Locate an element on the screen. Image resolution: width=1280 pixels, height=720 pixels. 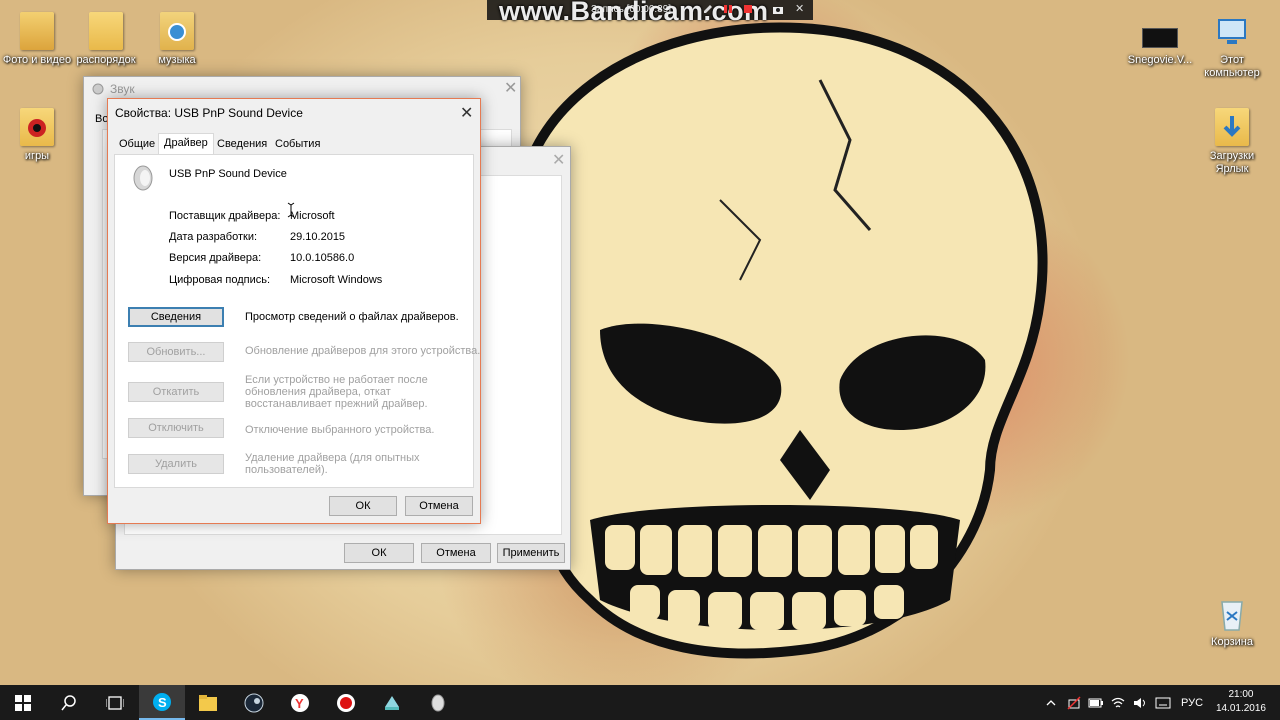
windows-logo-icon is located at coordinates (23, 702).